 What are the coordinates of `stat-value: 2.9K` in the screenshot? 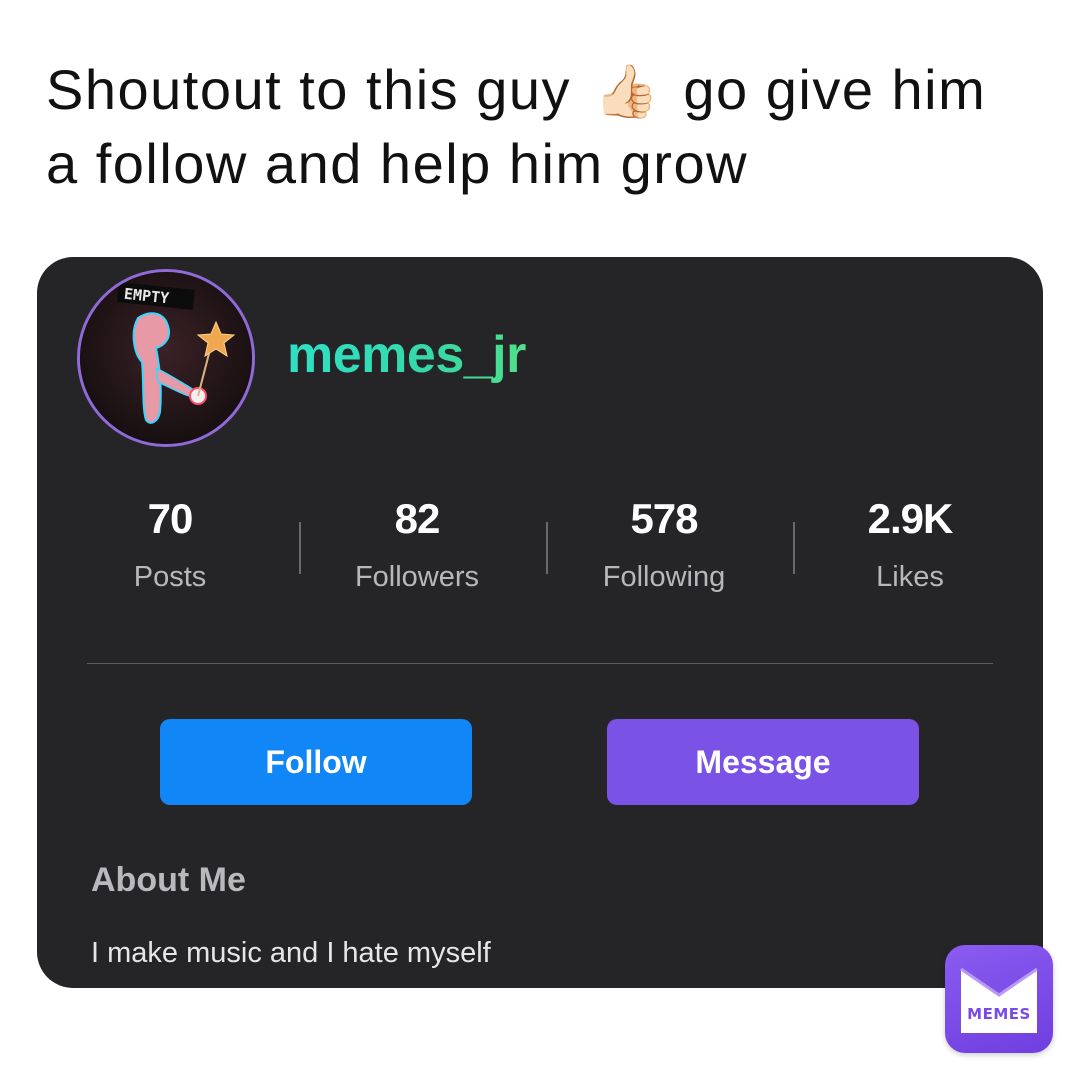 It's located at (910, 518).